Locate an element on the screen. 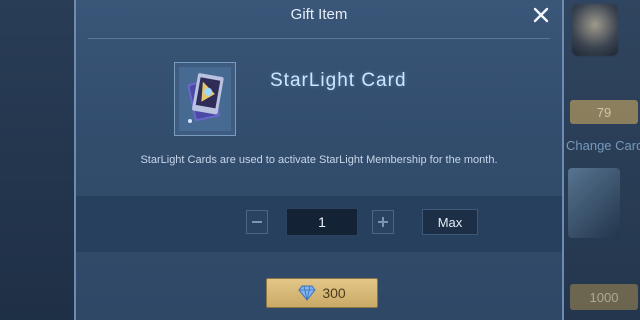  background-price-tag-2: 1000 is located at coordinates (604, 297).